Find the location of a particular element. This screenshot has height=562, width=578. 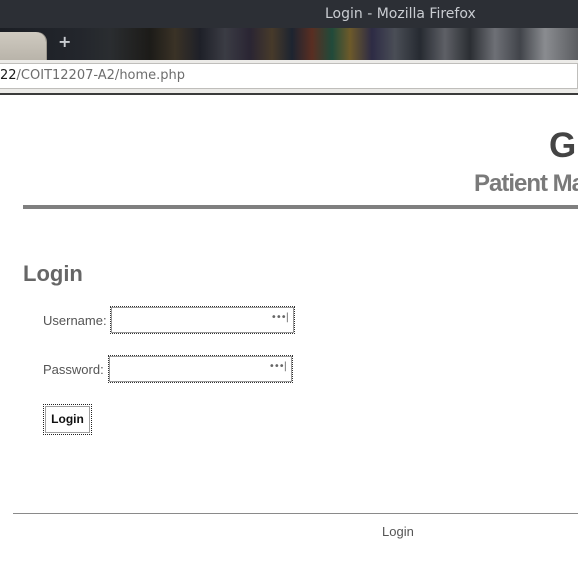

navigation-bar: 22/COIT12207-A2/home.php is located at coordinates (289, 77).